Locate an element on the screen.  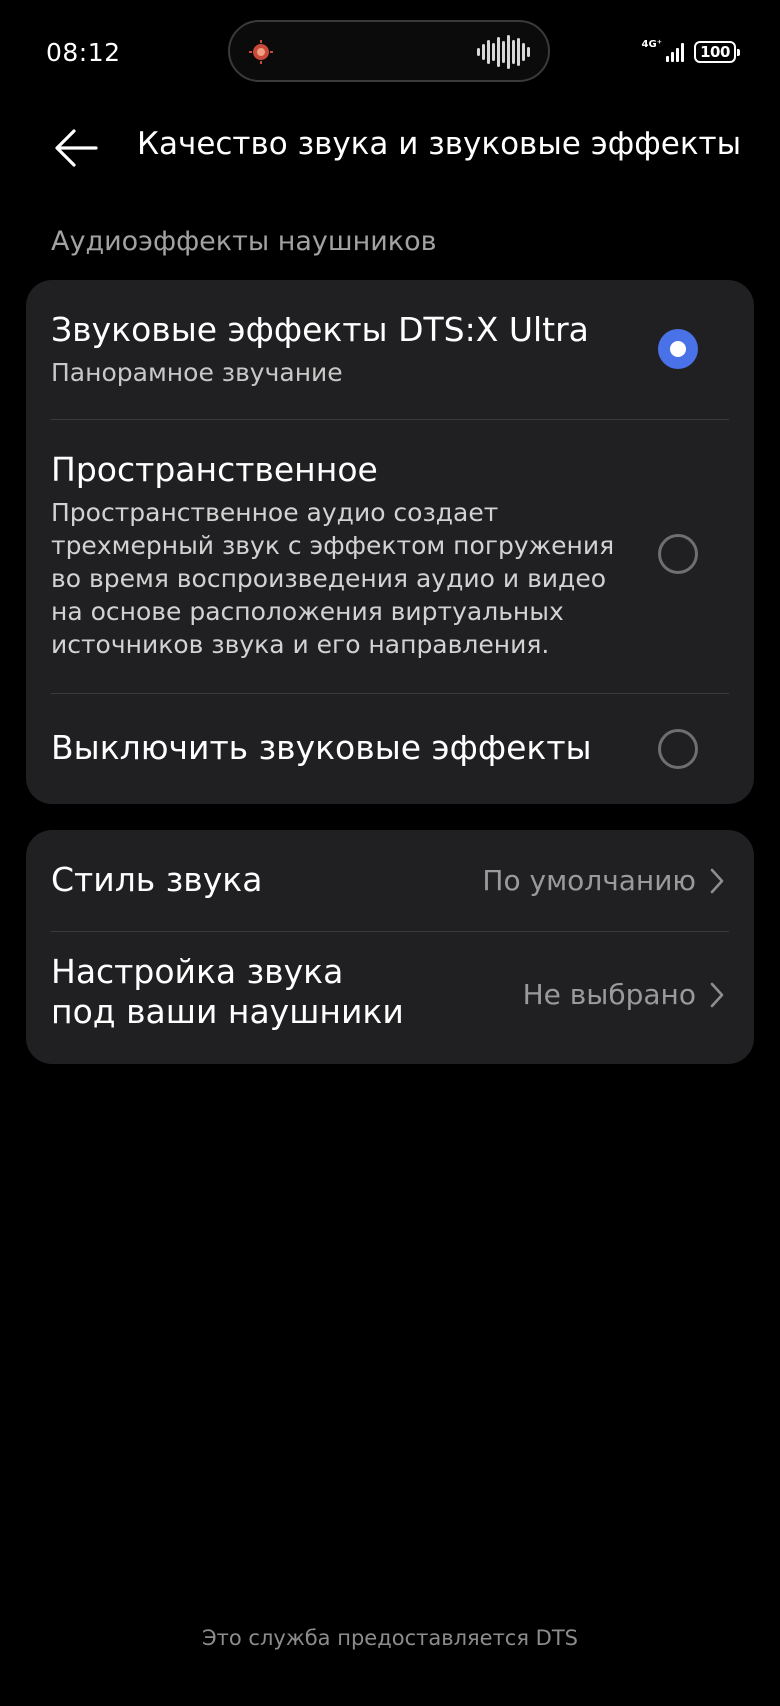
status-bar: 08:12 4G⁺ 100 is located at coordinates (390, 50).